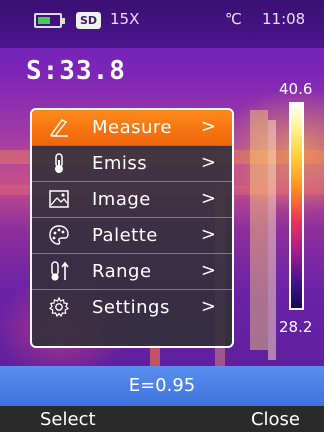 This screenshot has height=432, width=324. Describe the element at coordinates (296, 327) in the screenshot. I see `scale-min-value: 28.2` at that location.